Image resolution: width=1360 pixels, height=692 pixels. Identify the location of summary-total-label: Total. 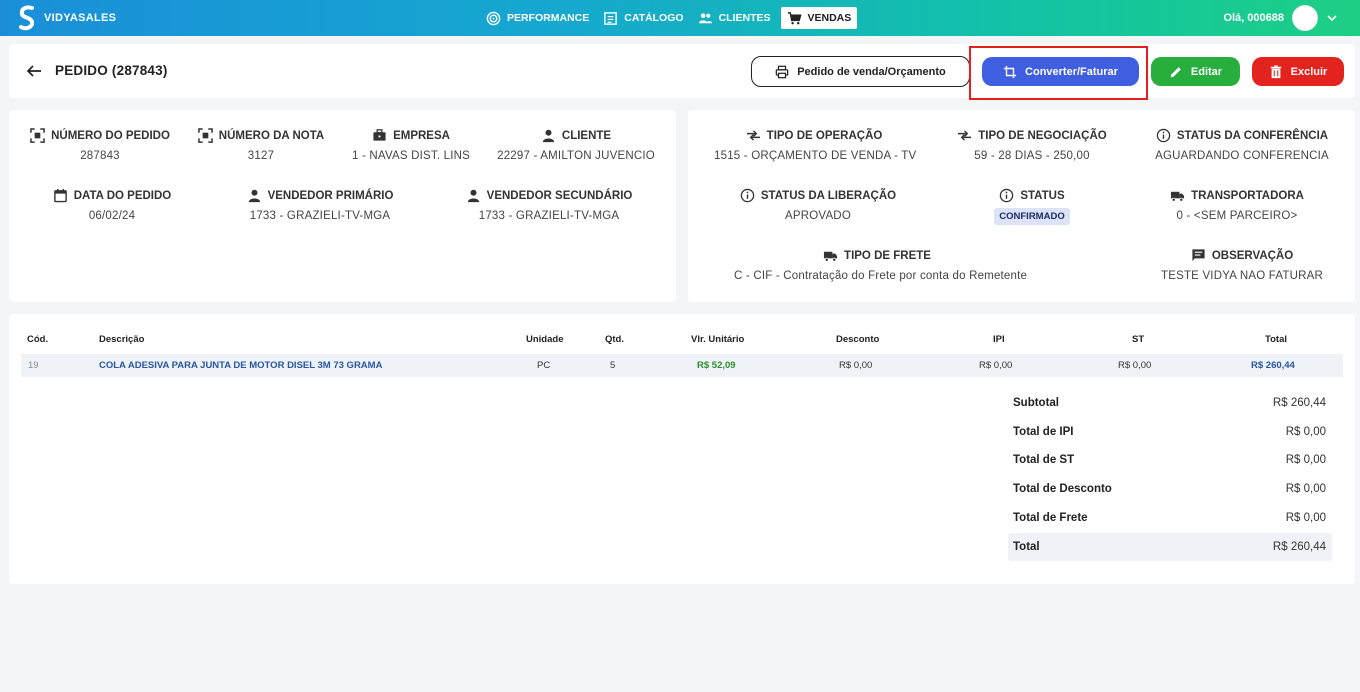
(1026, 547).